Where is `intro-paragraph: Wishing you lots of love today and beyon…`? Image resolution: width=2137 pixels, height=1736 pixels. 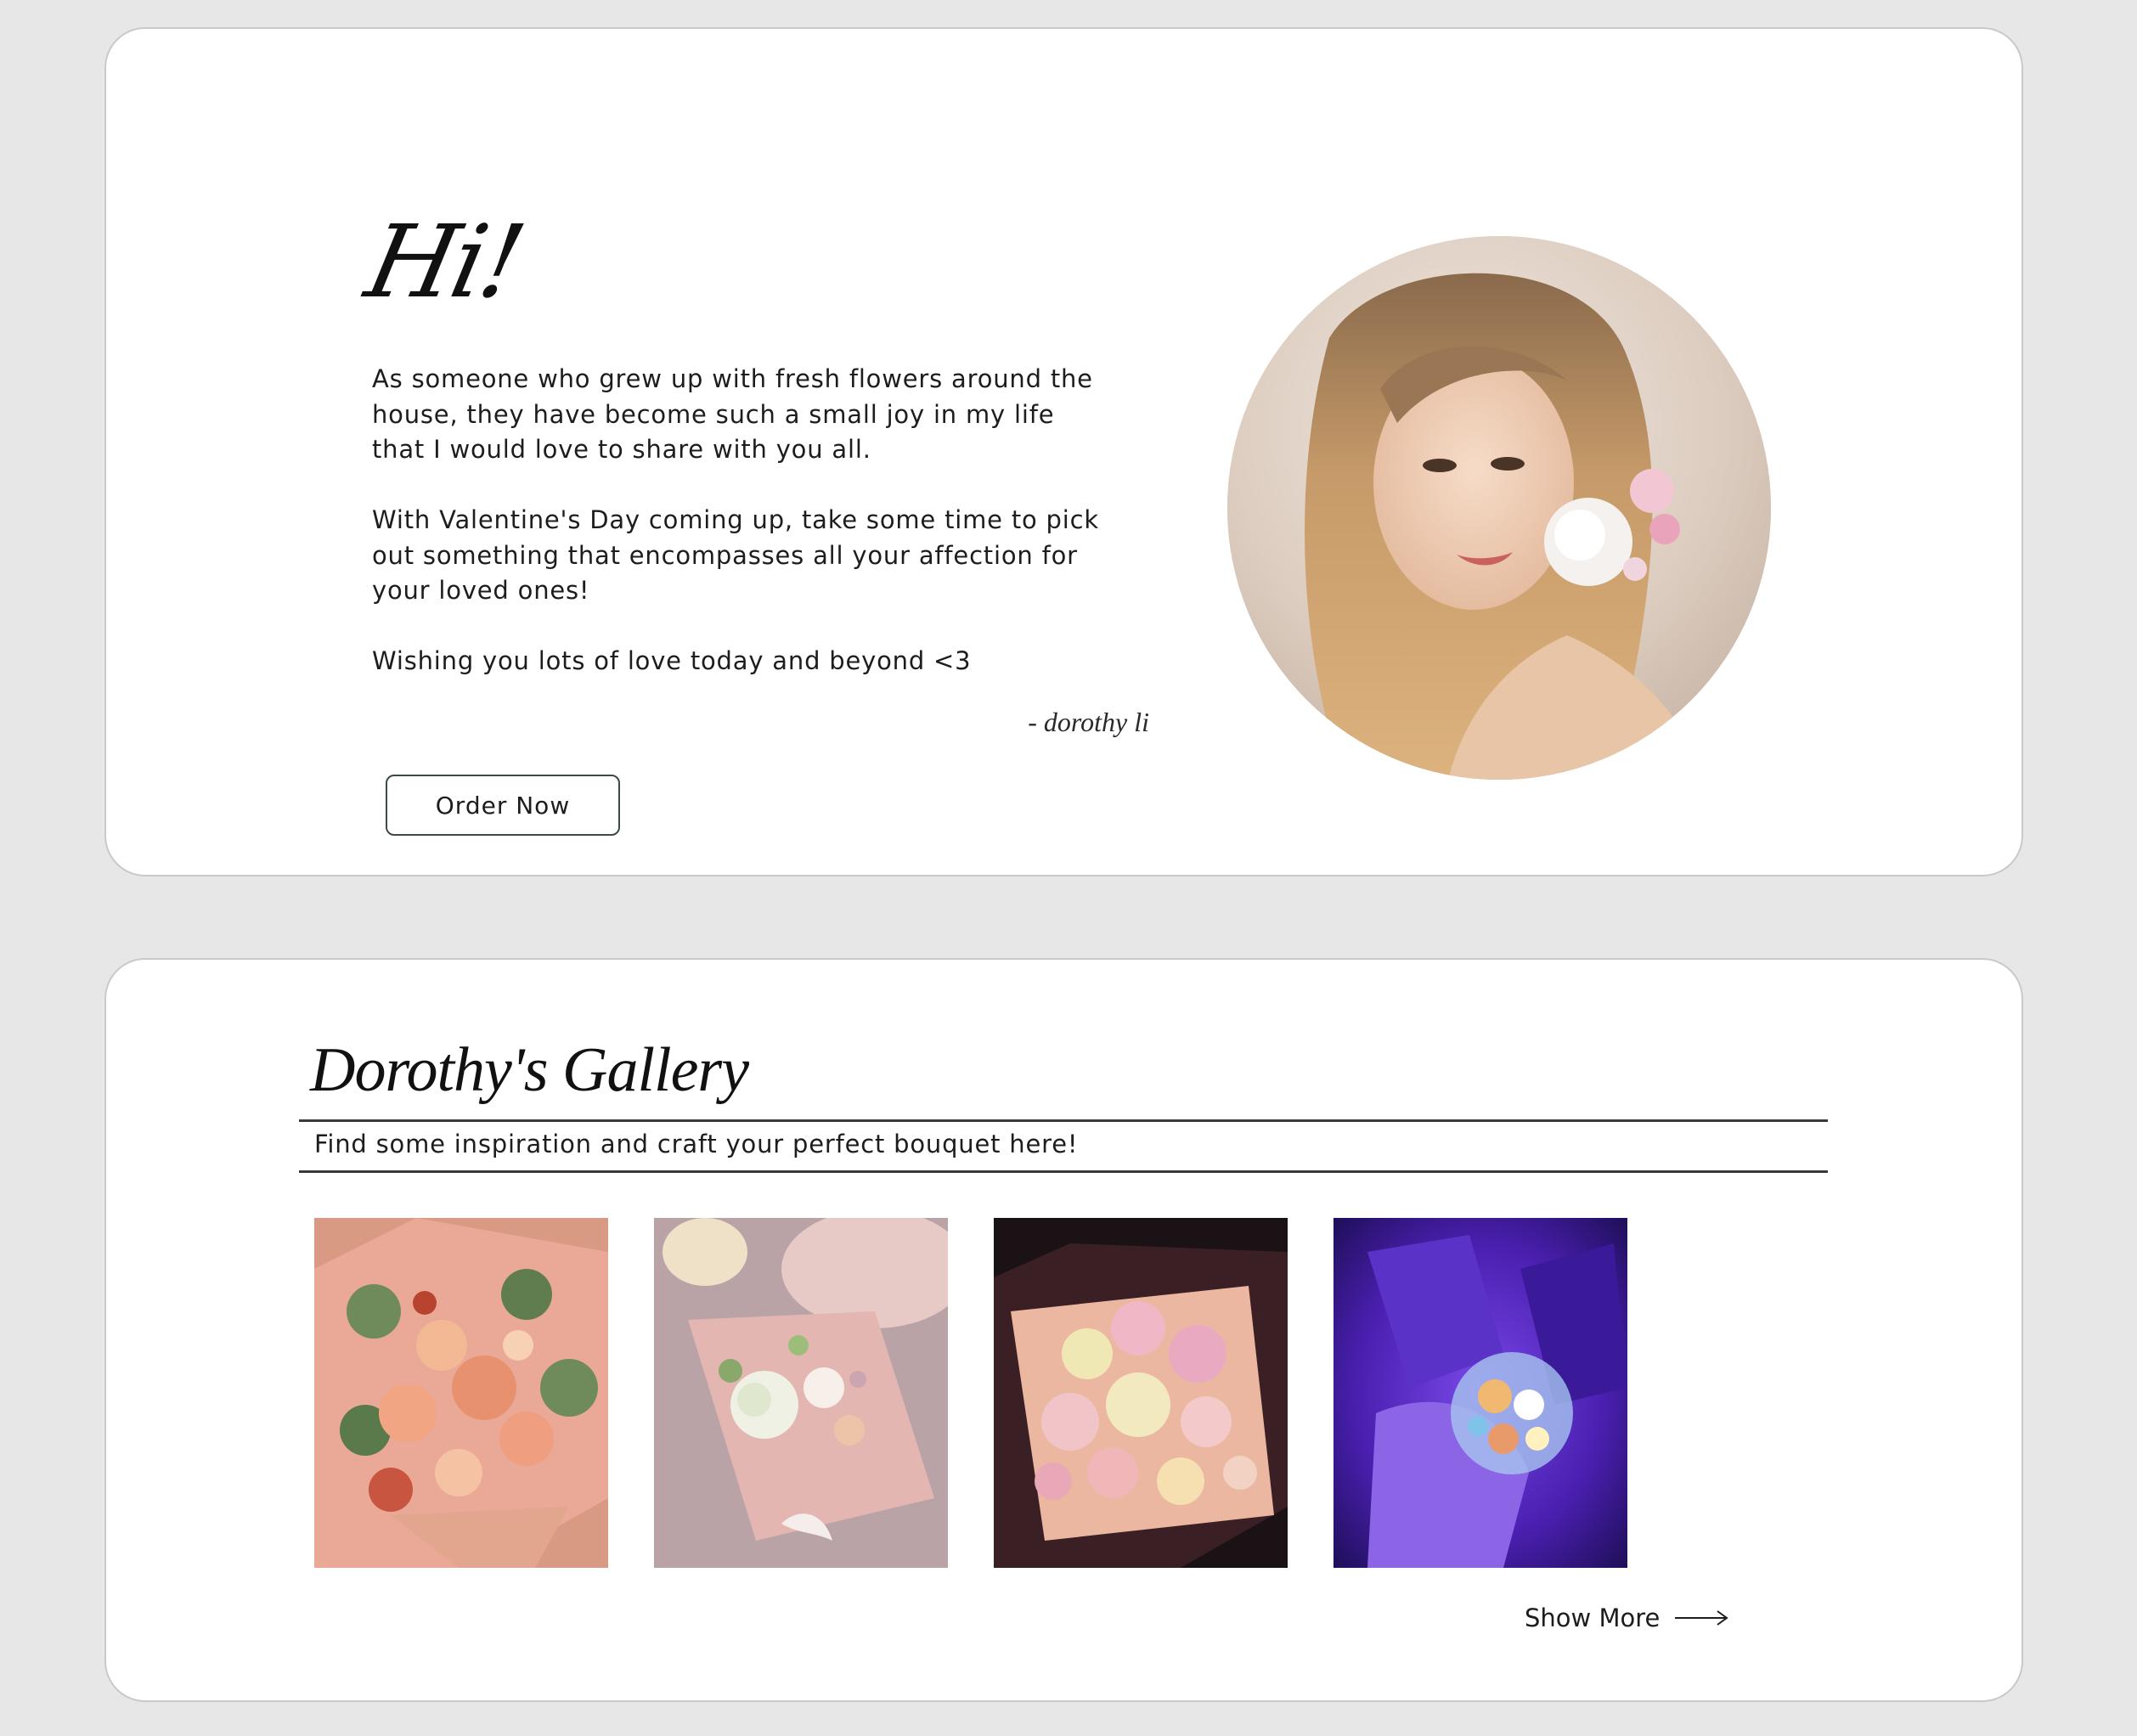
intro-paragraph: Wishing you lots of love today and beyon… is located at coordinates (672, 660).